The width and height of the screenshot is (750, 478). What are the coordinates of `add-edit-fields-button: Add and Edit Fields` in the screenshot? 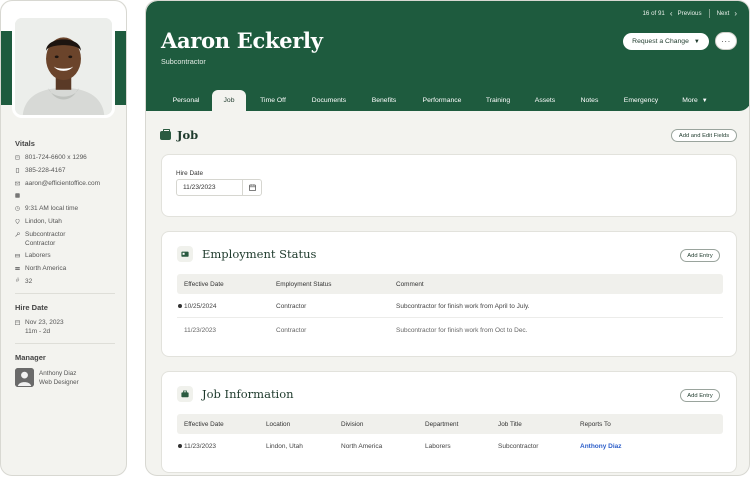 It's located at (704, 135).